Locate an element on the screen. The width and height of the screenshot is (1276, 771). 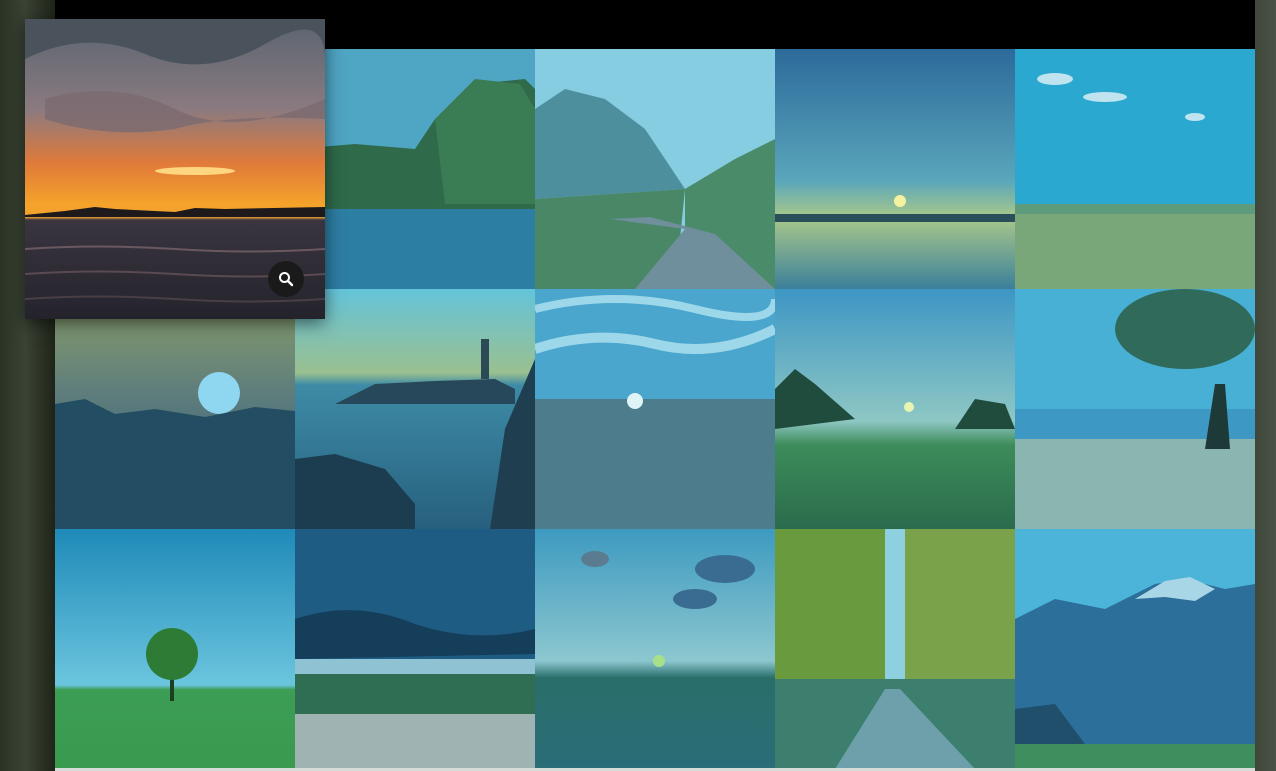
gallery-tile-foggy-mountain-road is located at coordinates (655, 169).